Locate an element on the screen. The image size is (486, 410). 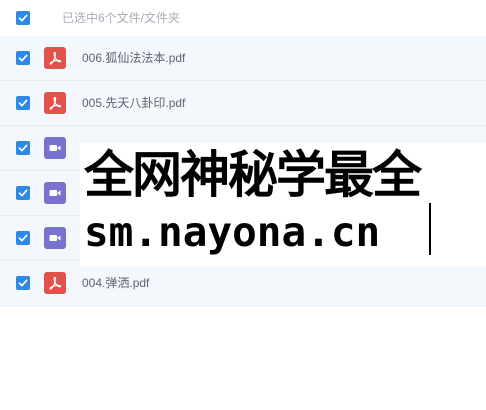
selection-count-text: 已选中6个文件/文件夹 is located at coordinates (121, 18).